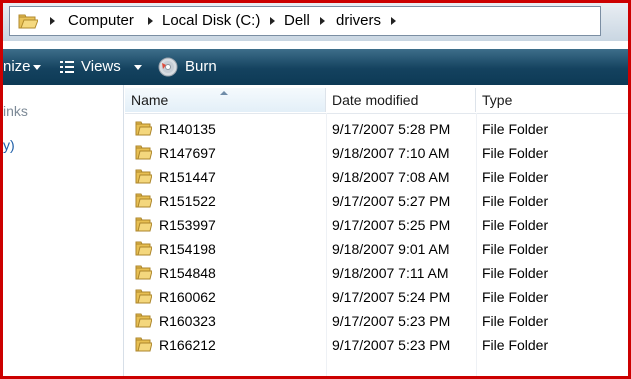 This screenshot has width=631, height=379. I want to click on file-row: R153997 9/17/2007 5:25 PM File Folder, so click(376, 225).